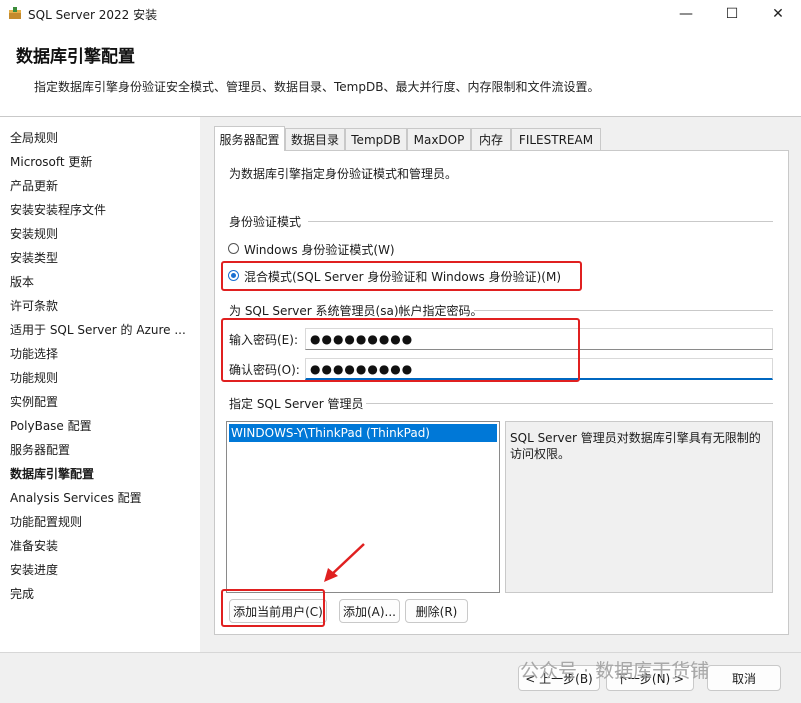 The image size is (801, 703). I want to click on nav-item-install-progress: 安装进度, so click(34, 569).